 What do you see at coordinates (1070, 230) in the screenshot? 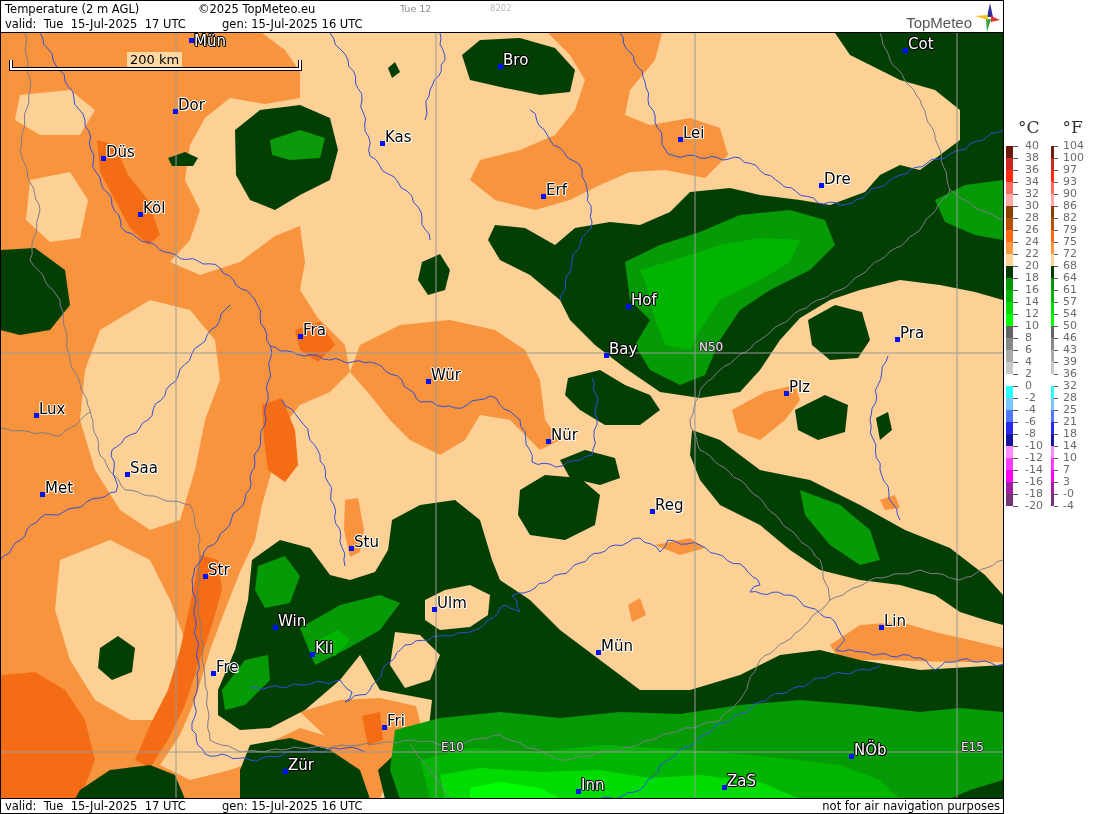
I see `fahrenheit-value: 79` at bounding box center [1070, 230].